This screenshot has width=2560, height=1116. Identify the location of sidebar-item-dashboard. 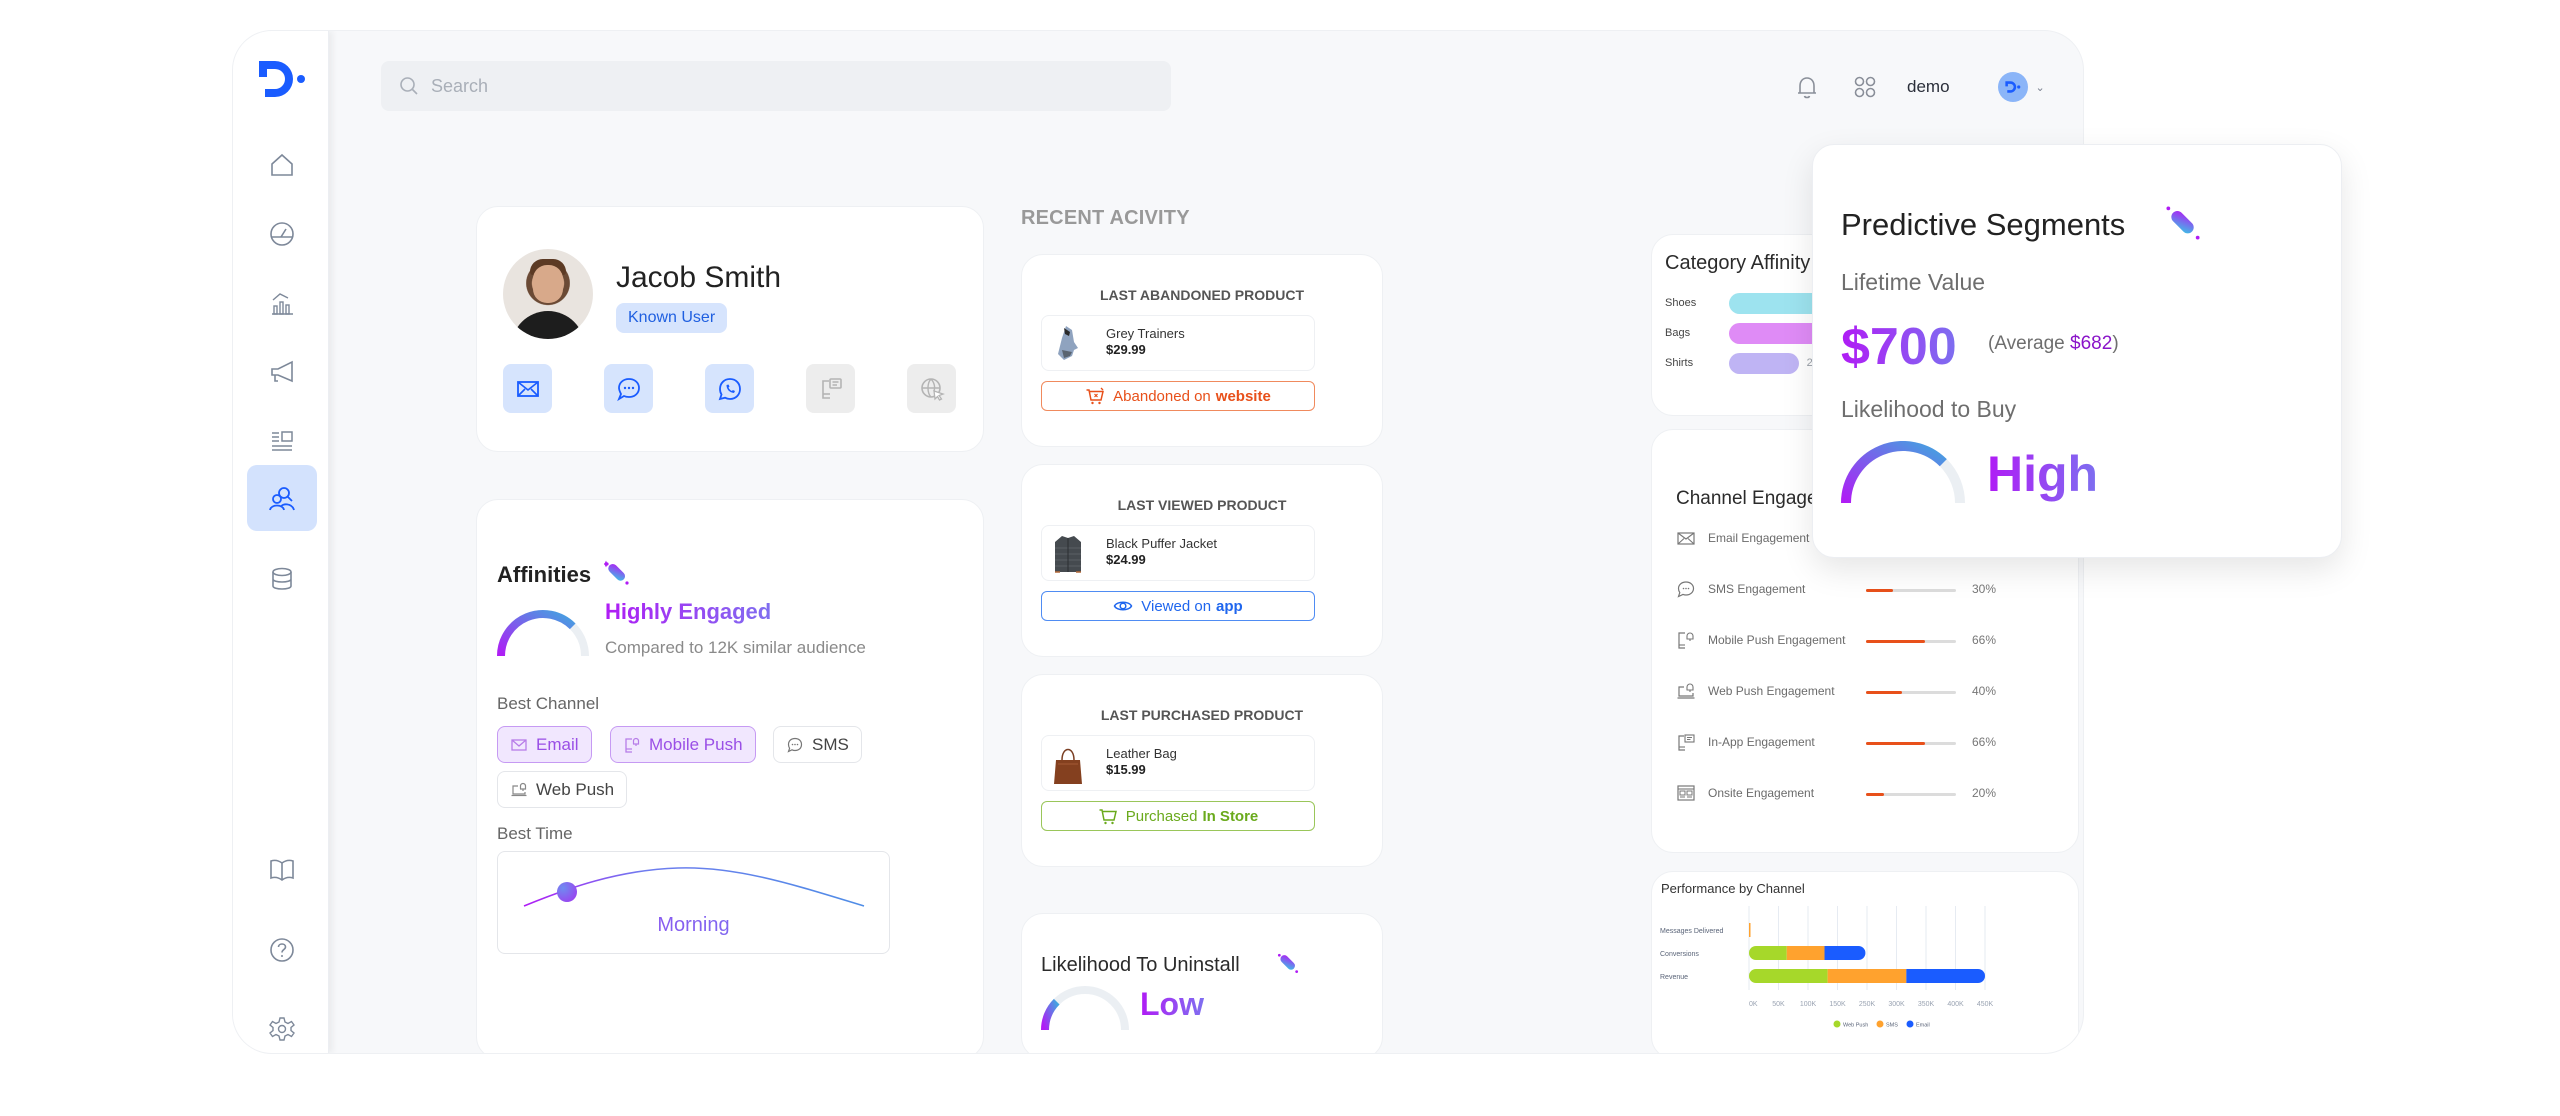
(282, 234).